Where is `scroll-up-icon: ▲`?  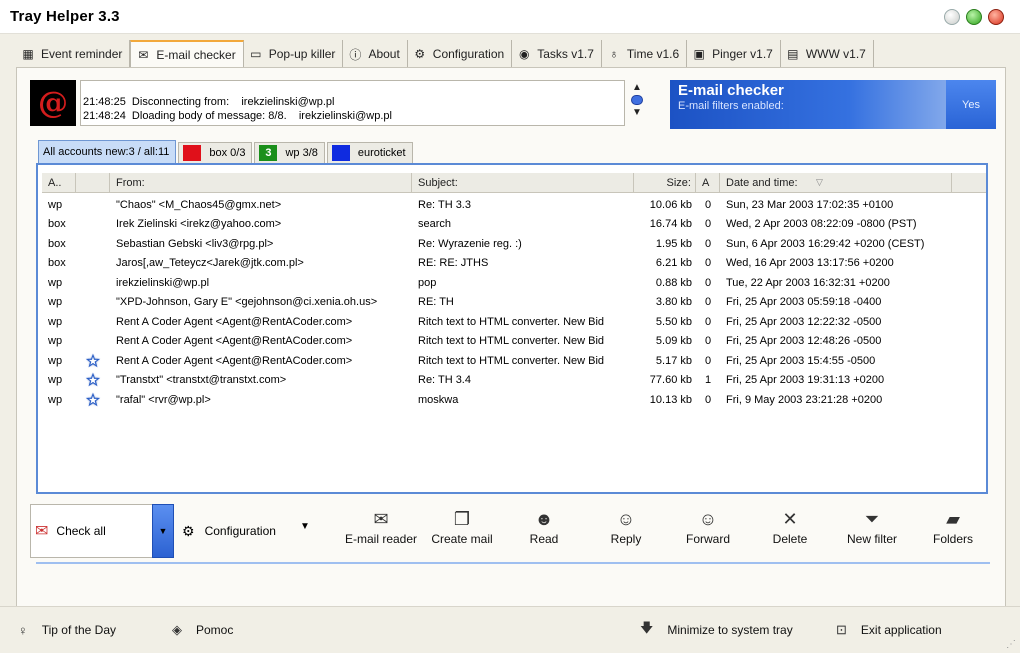
scroll-up-icon: ▲ is located at coordinates (637, 87).